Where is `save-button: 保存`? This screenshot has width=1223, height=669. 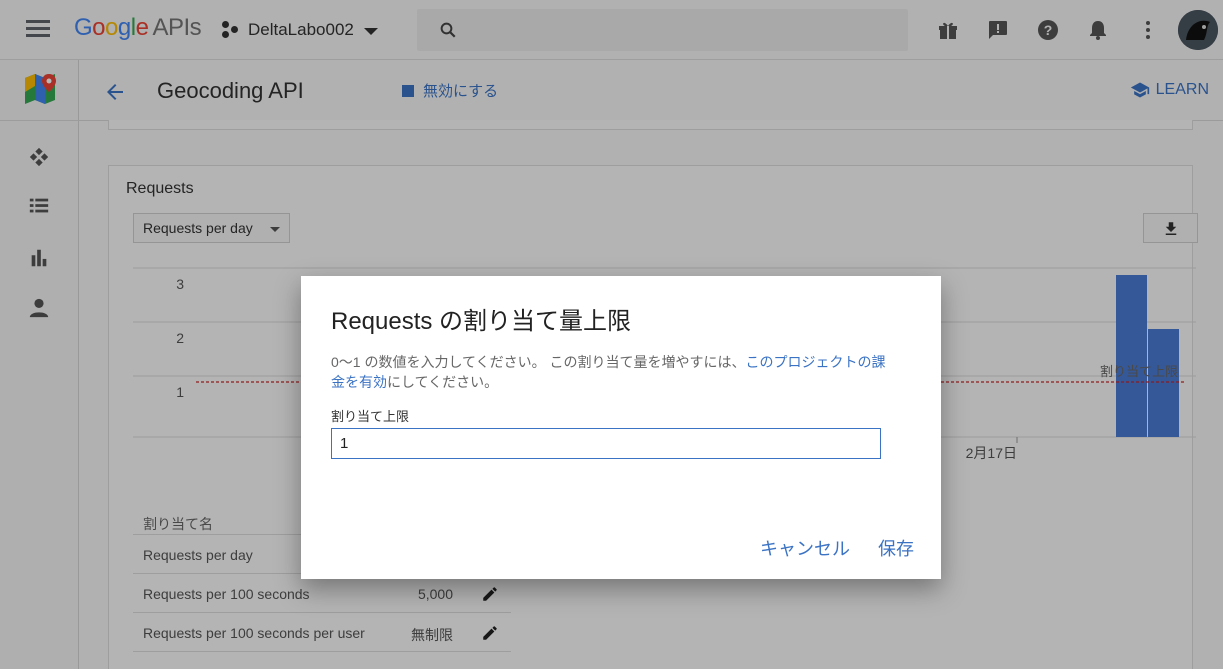
save-button: 保存 is located at coordinates (896, 548).